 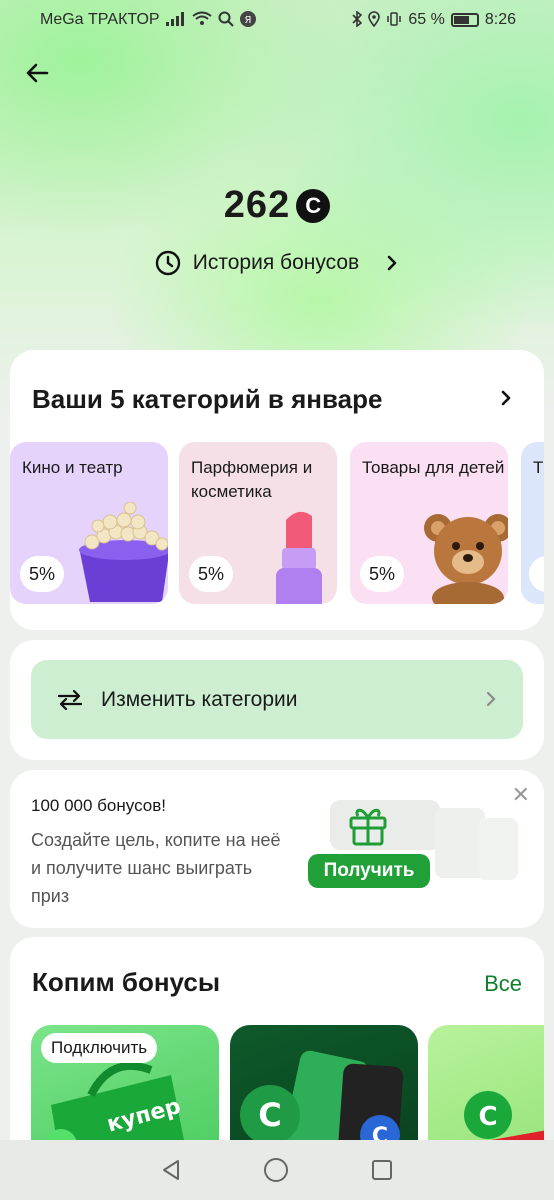 What do you see at coordinates (313, 205) in the screenshot?
I see `sber-bonus-coin-icon: С` at bounding box center [313, 205].